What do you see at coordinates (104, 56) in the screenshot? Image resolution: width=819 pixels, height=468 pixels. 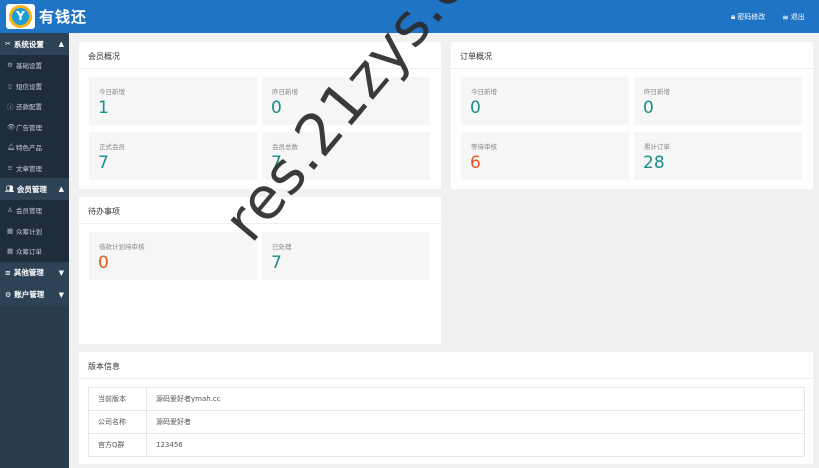 I see `panel-title: 会员概况` at bounding box center [104, 56].